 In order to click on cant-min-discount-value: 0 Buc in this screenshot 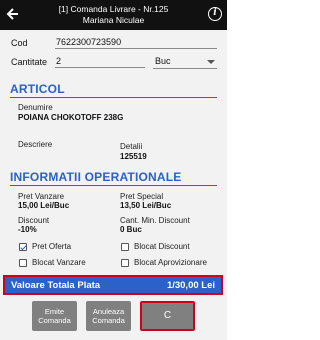, I will do `click(131, 229)`.